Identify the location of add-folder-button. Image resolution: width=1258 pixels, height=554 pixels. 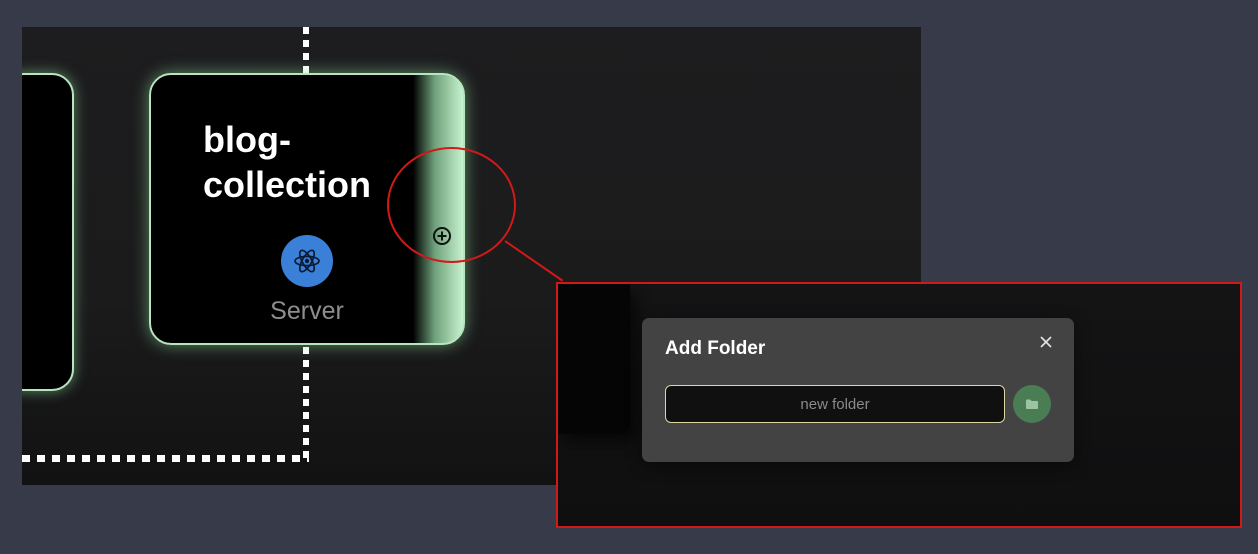
(1032, 404).